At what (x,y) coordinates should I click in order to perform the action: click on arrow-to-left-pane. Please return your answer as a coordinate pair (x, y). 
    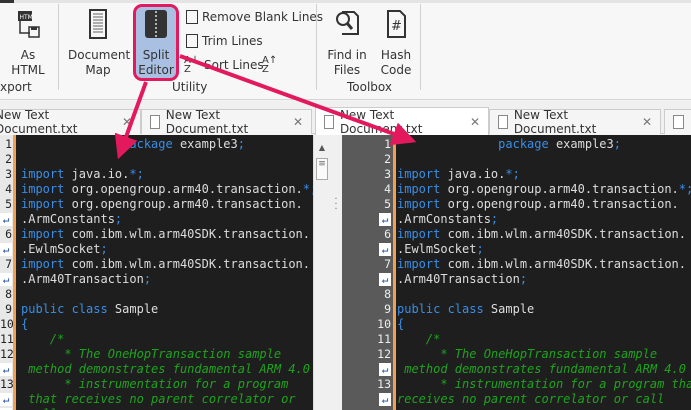
    Looking at the image, I should click on (131, 120).